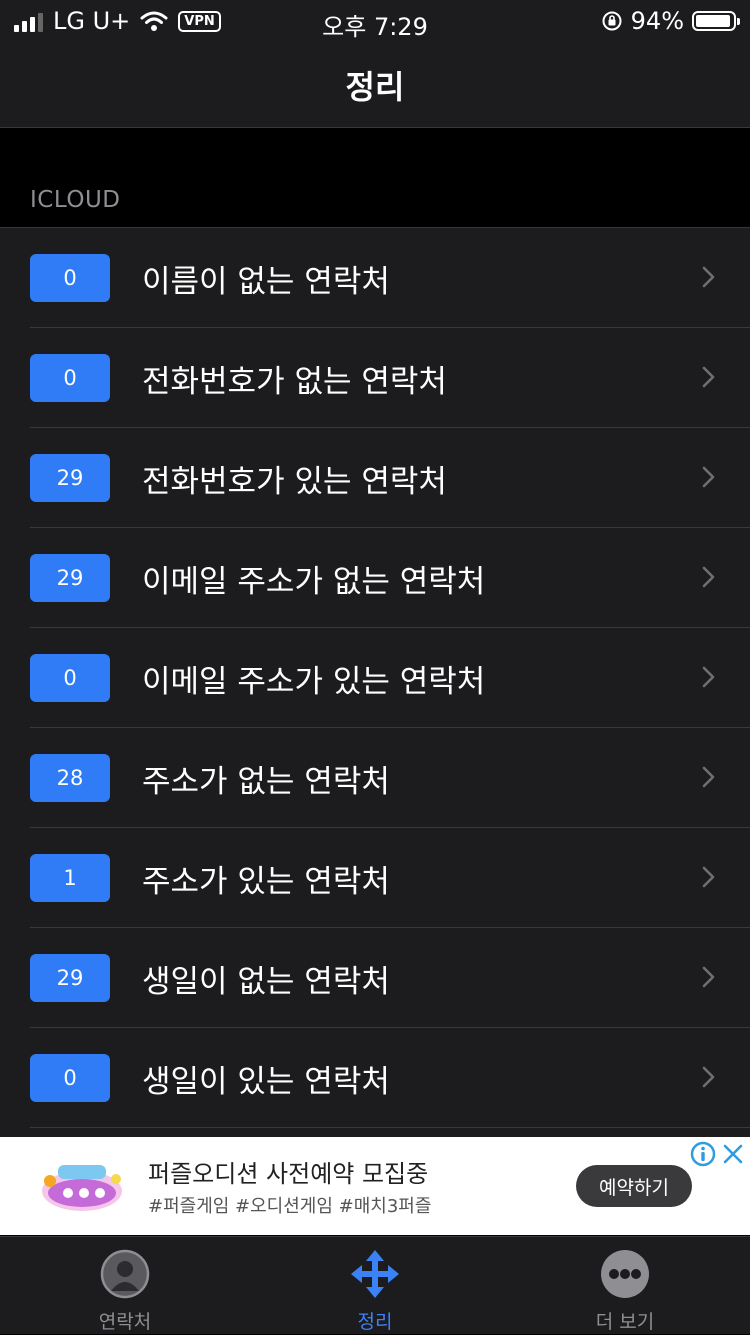 The height and width of the screenshot is (1335, 750). What do you see at coordinates (713, 21) in the screenshot?
I see `battery-fill` at bounding box center [713, 21].